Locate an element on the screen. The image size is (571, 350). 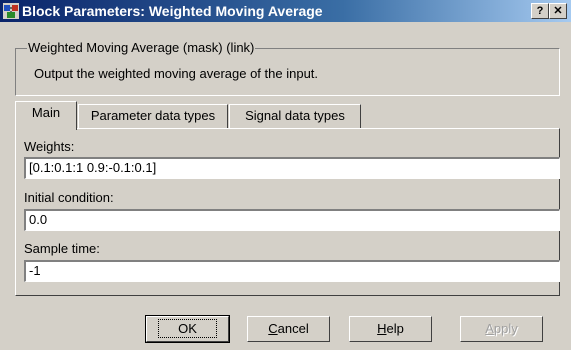
sample-time-field: -1 is located at coordinates (292, 271).